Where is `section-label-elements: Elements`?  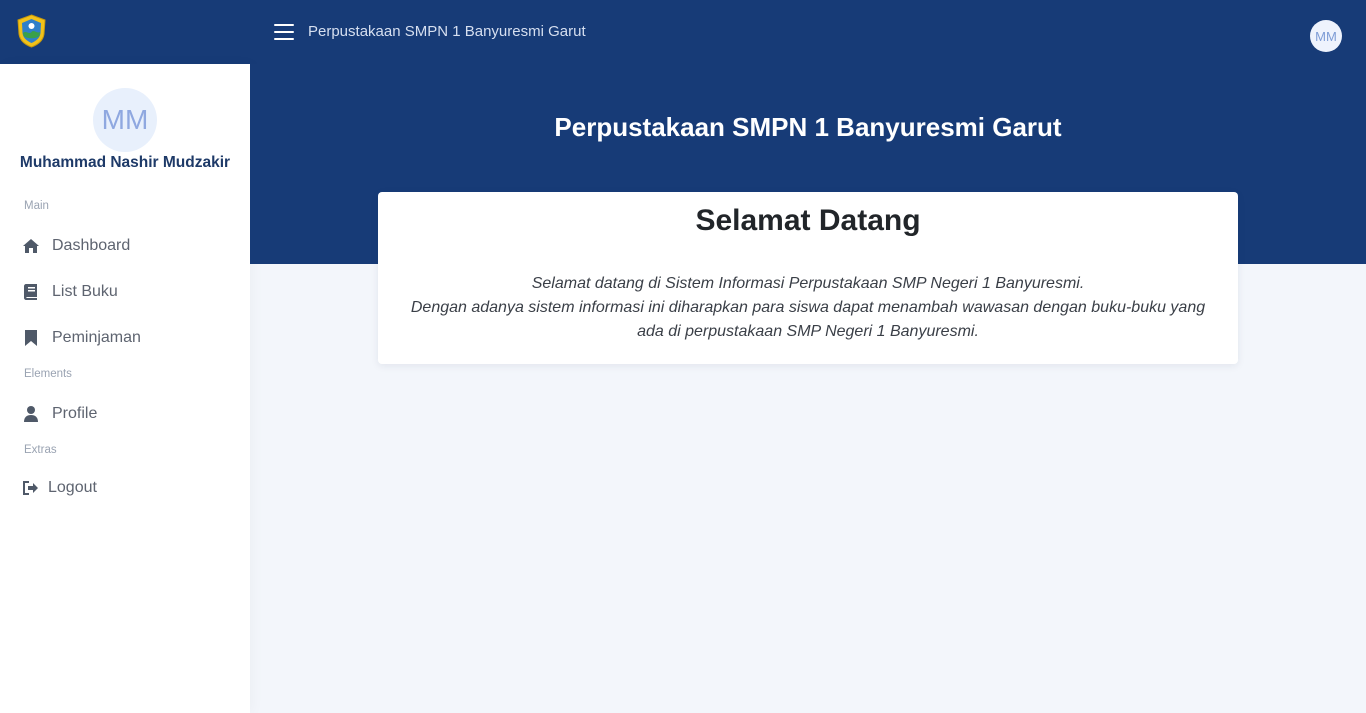
section-label-elements: Elements is located at coordinates (48, 374).